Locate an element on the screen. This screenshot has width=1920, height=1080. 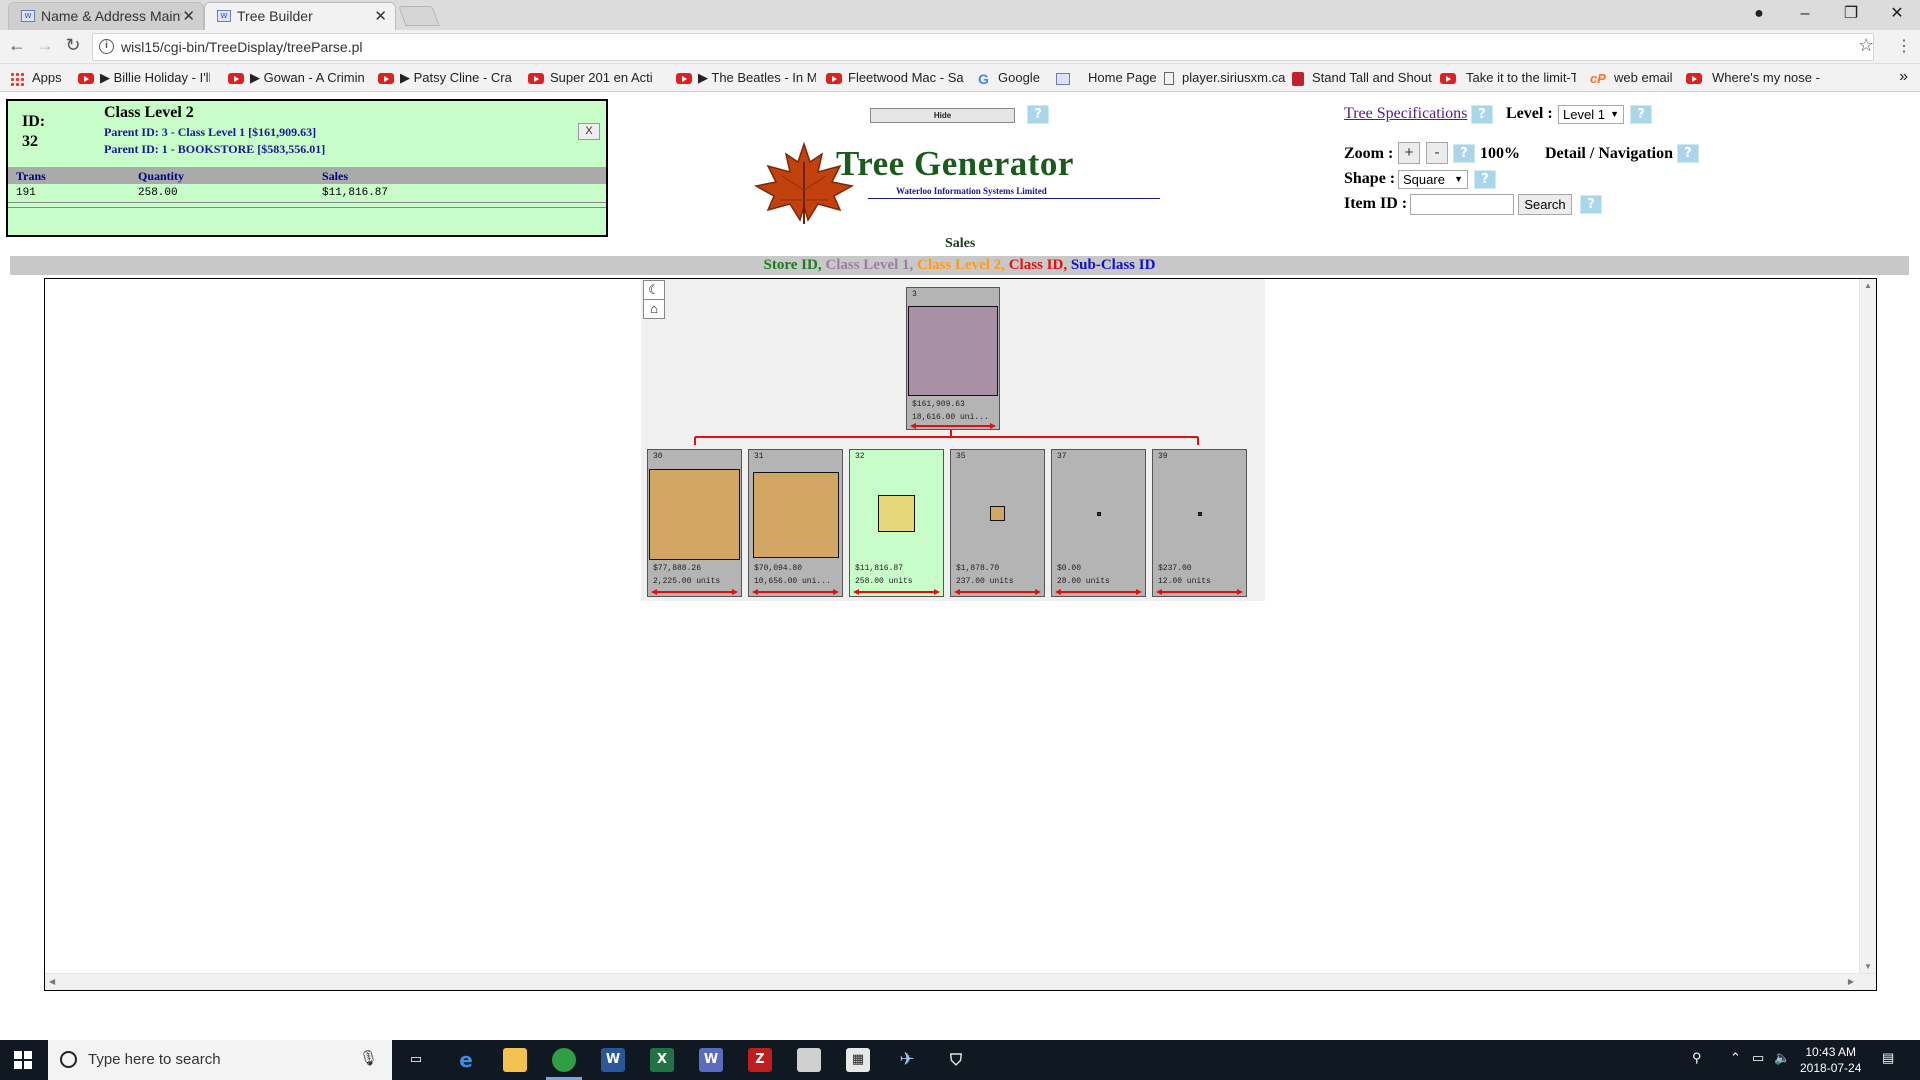
scroll-up-icon: ▲ is located at coordinates (1868, 285).